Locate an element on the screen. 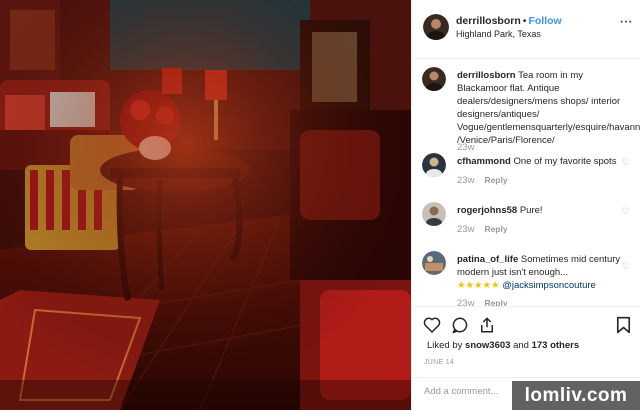  follow-button: Follow is located at coordinates (544, 21).